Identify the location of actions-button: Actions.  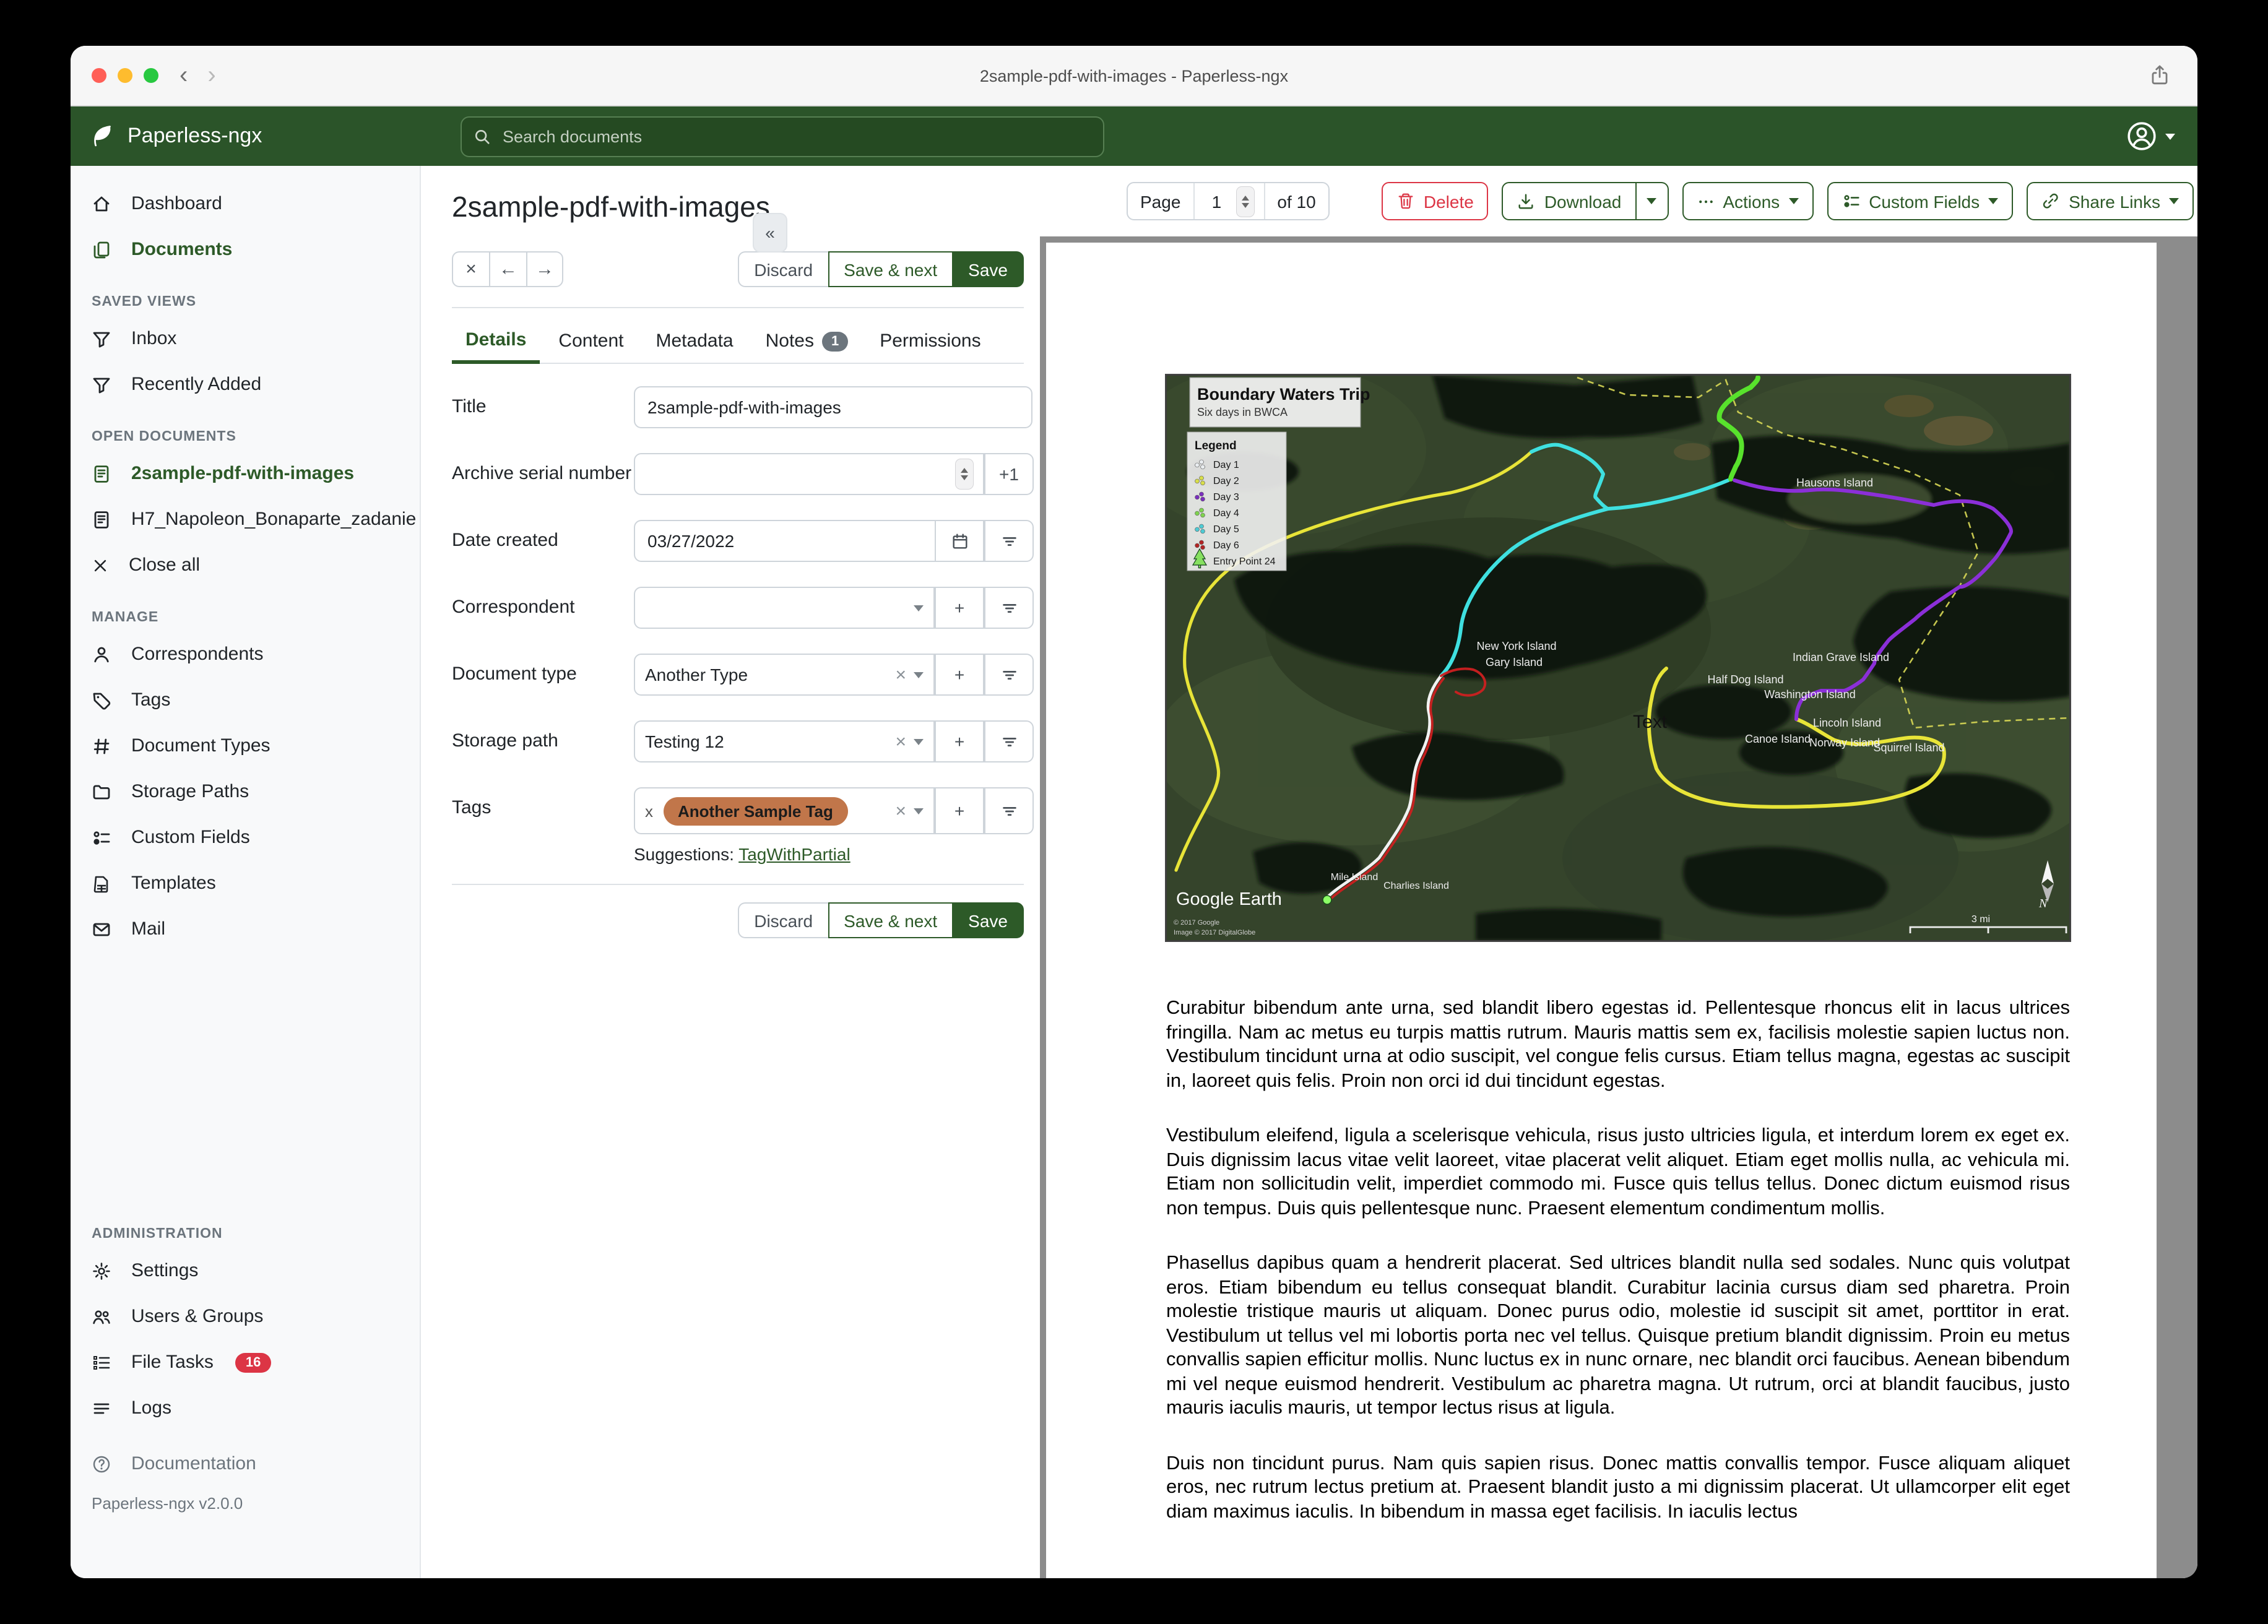
(1748, 201).